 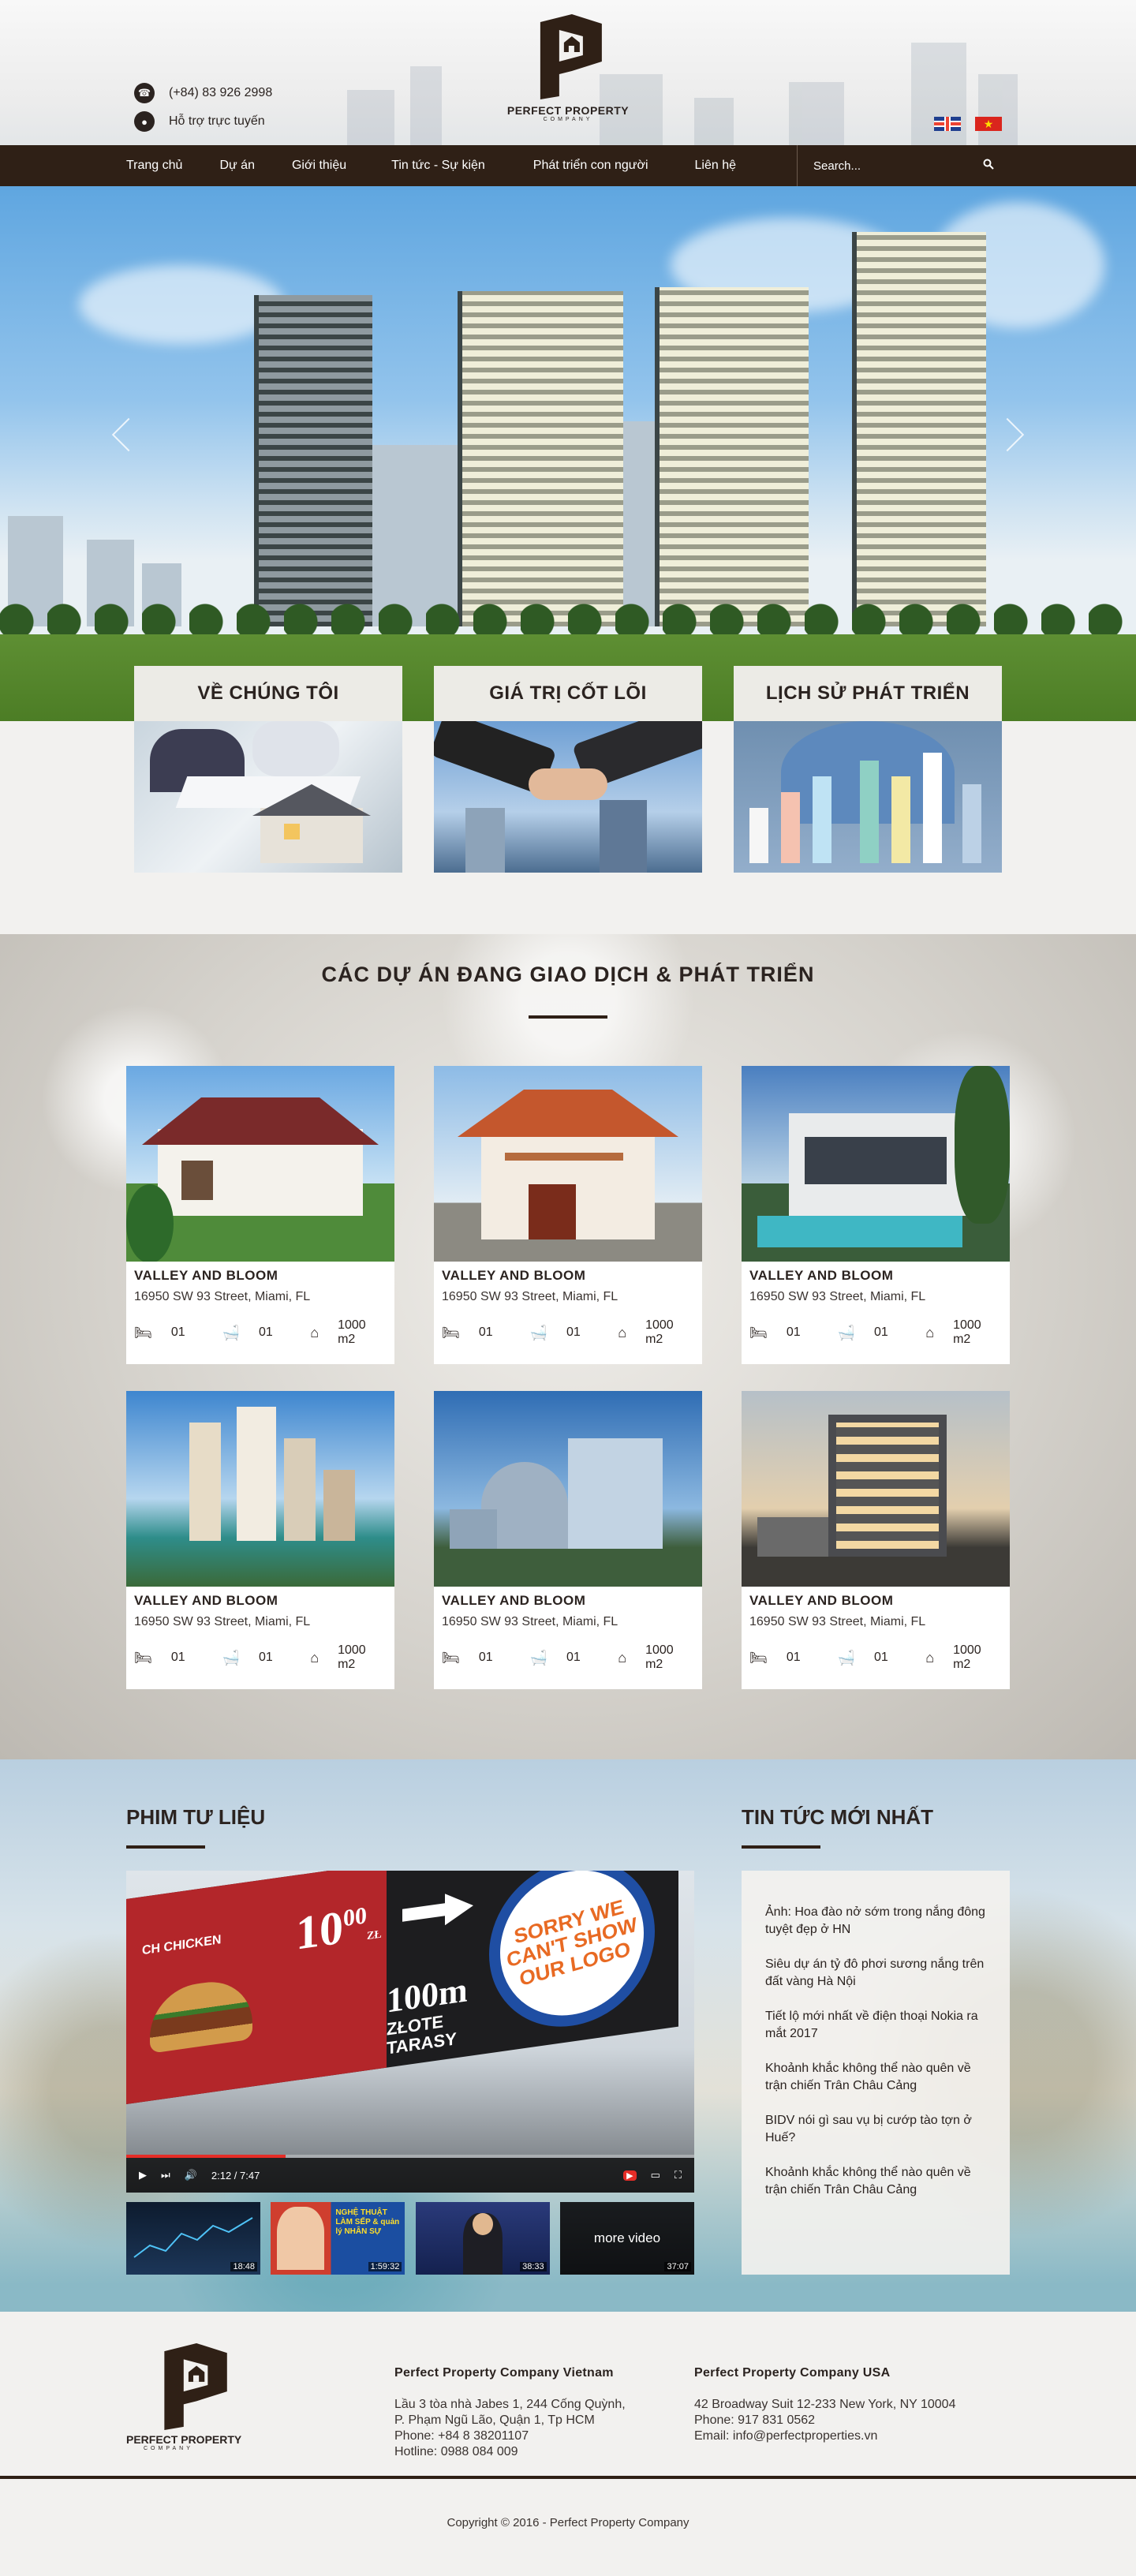 I want to click on video-duration: 37:07, so click(x=677, y=2266).